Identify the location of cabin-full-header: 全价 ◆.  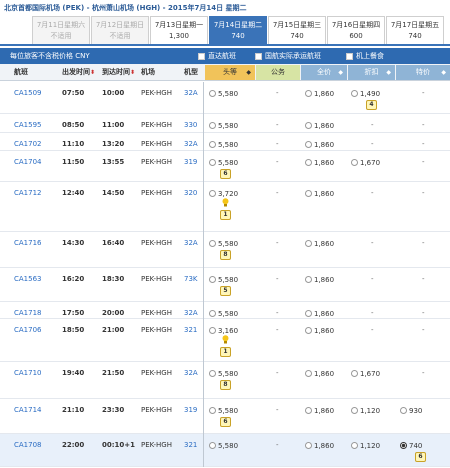
(324, 72).